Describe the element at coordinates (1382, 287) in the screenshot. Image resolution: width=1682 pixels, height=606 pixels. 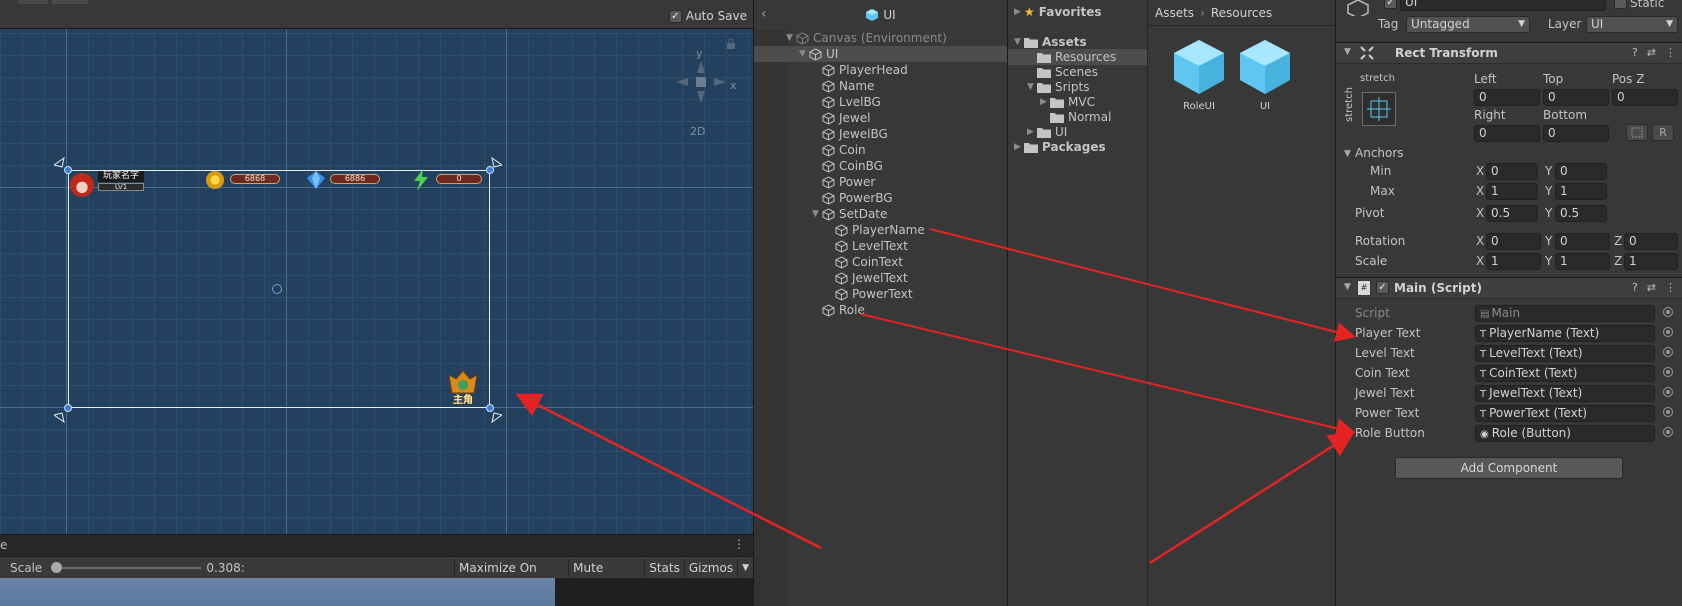
I see `script-enabled-checkbox: ✓` at that location.